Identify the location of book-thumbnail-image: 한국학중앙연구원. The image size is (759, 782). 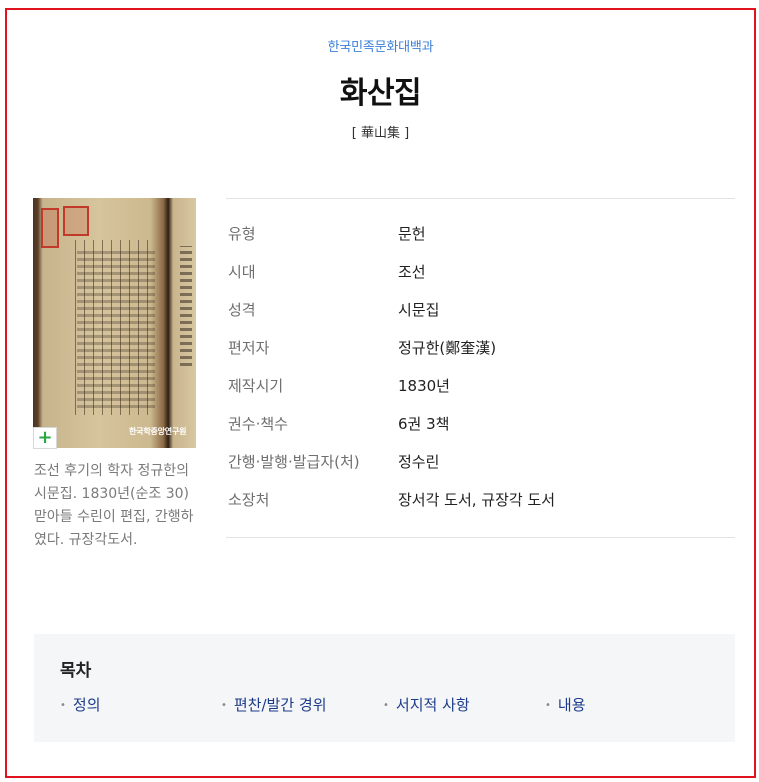
(114, 323).